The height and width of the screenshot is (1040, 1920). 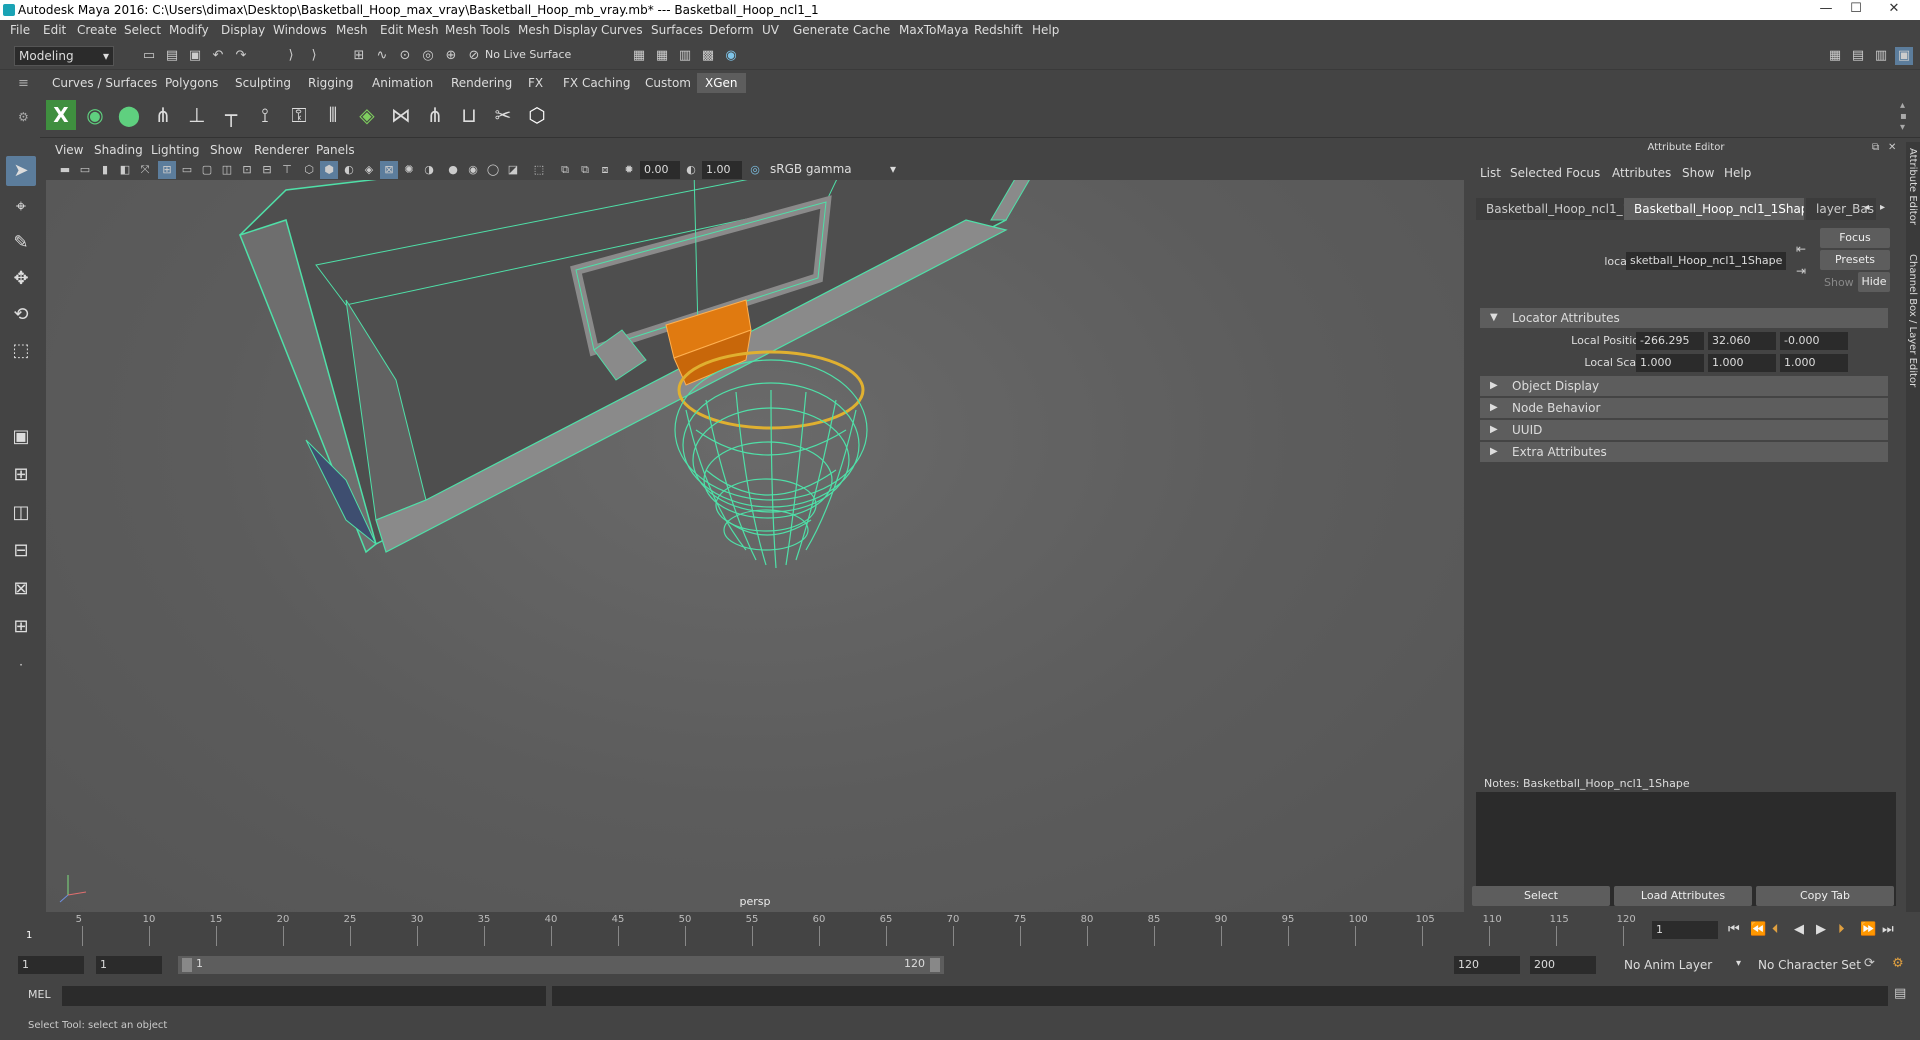 What do you see at coordinates (309, 170) in the screenshot?
I see `wireframe-icon: ⬡` at bounding box center [309, 170].